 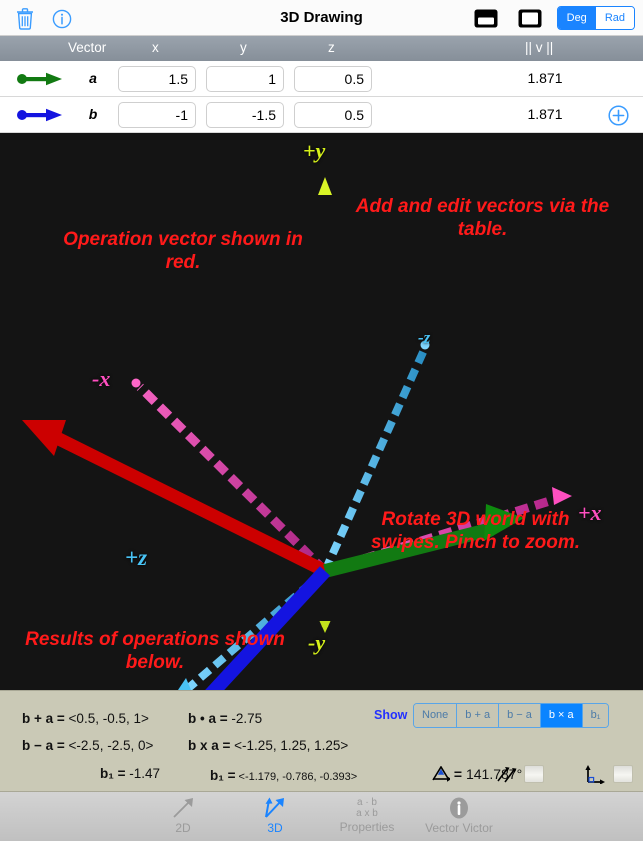 I want to click on column-header-x: x, so click(x=155, y=47).